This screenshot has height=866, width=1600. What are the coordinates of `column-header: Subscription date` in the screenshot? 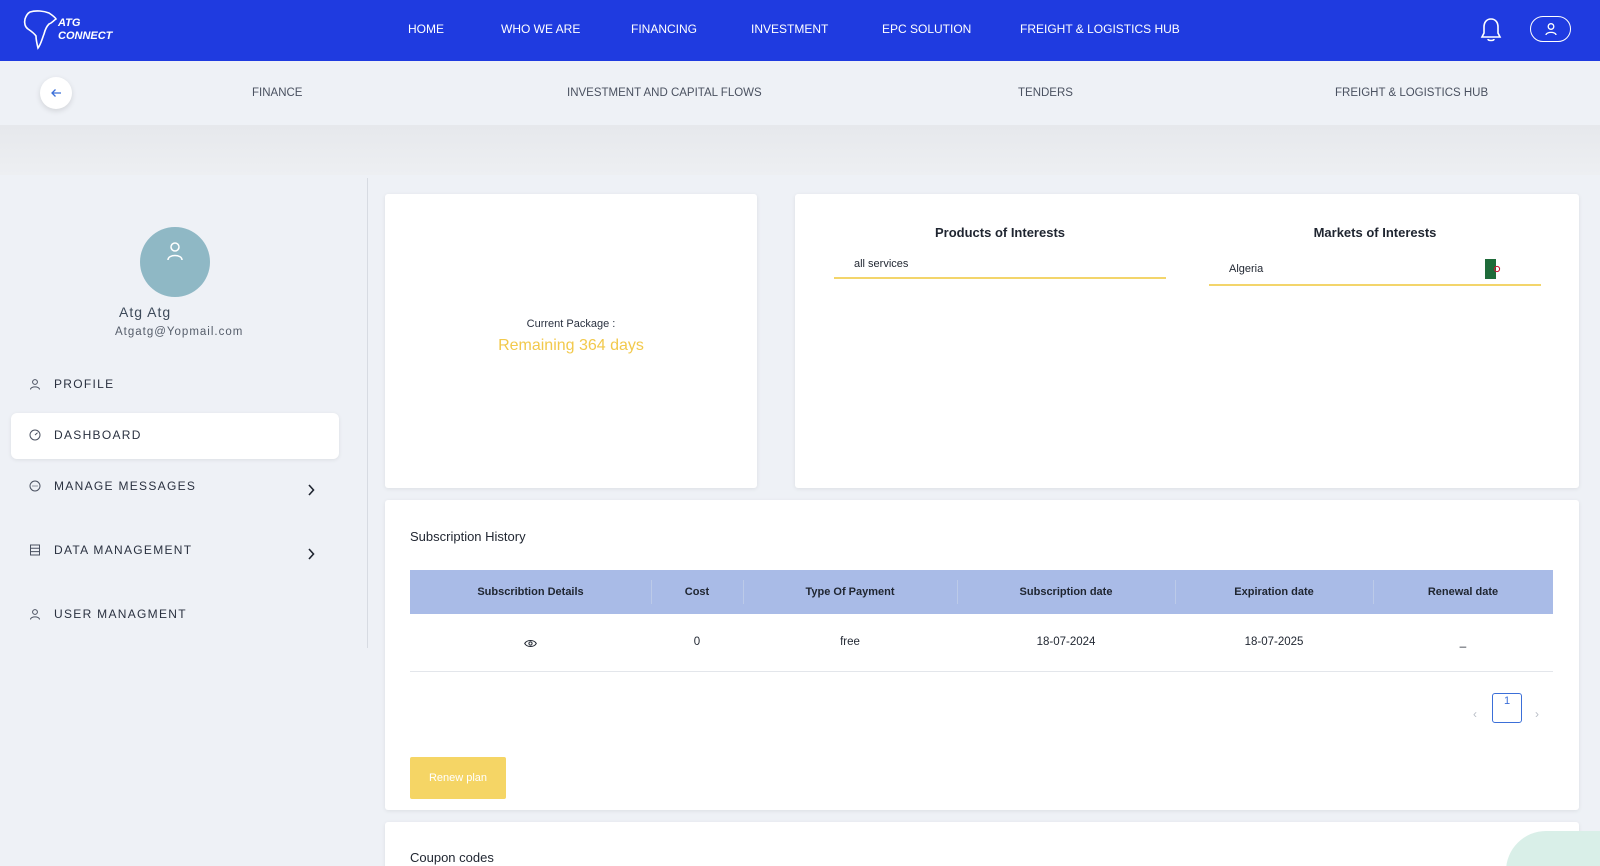 It's located at (1066, 592).